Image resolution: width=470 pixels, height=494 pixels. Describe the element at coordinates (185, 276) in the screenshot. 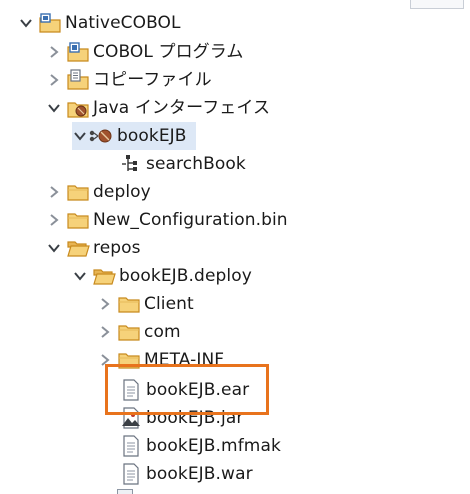

I see `tree-item-label: bookEJB.deploy` at that location.